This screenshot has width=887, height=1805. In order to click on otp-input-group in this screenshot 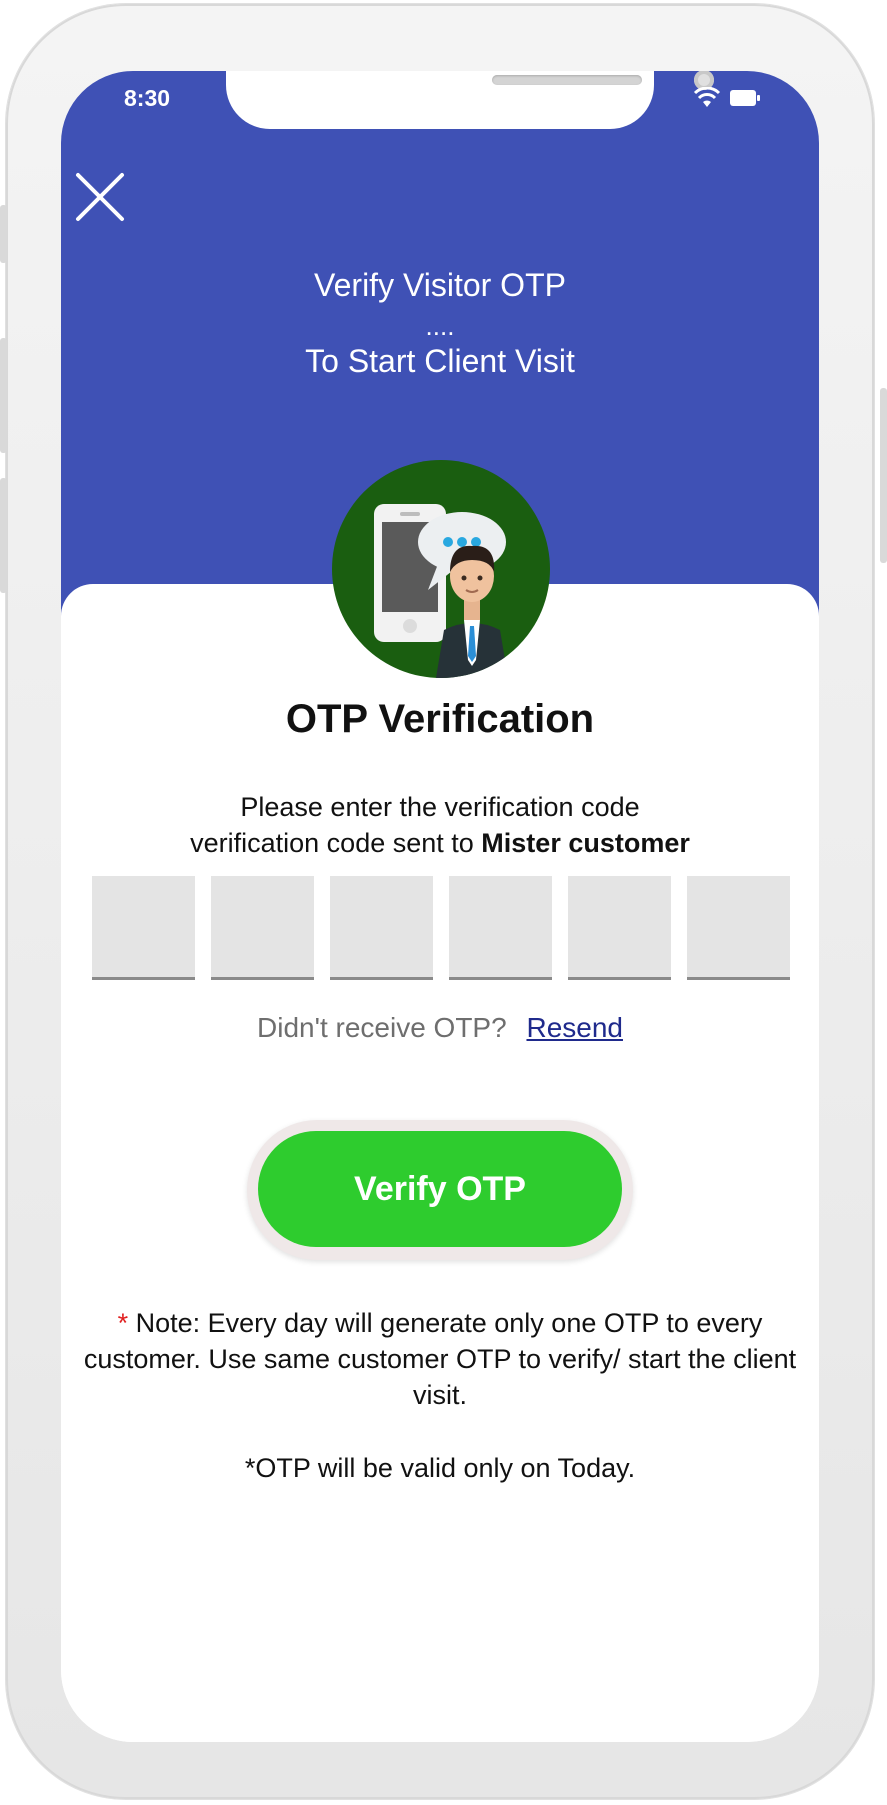, I will do `click(441, 929)`.